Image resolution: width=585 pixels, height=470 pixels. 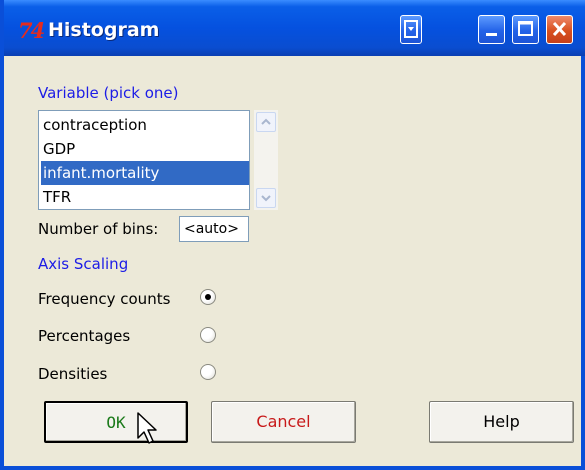 What do you see at coordinates (145, 197) in the screenshot?
I see `list-item: TFR` at bounding box center [145, 197].